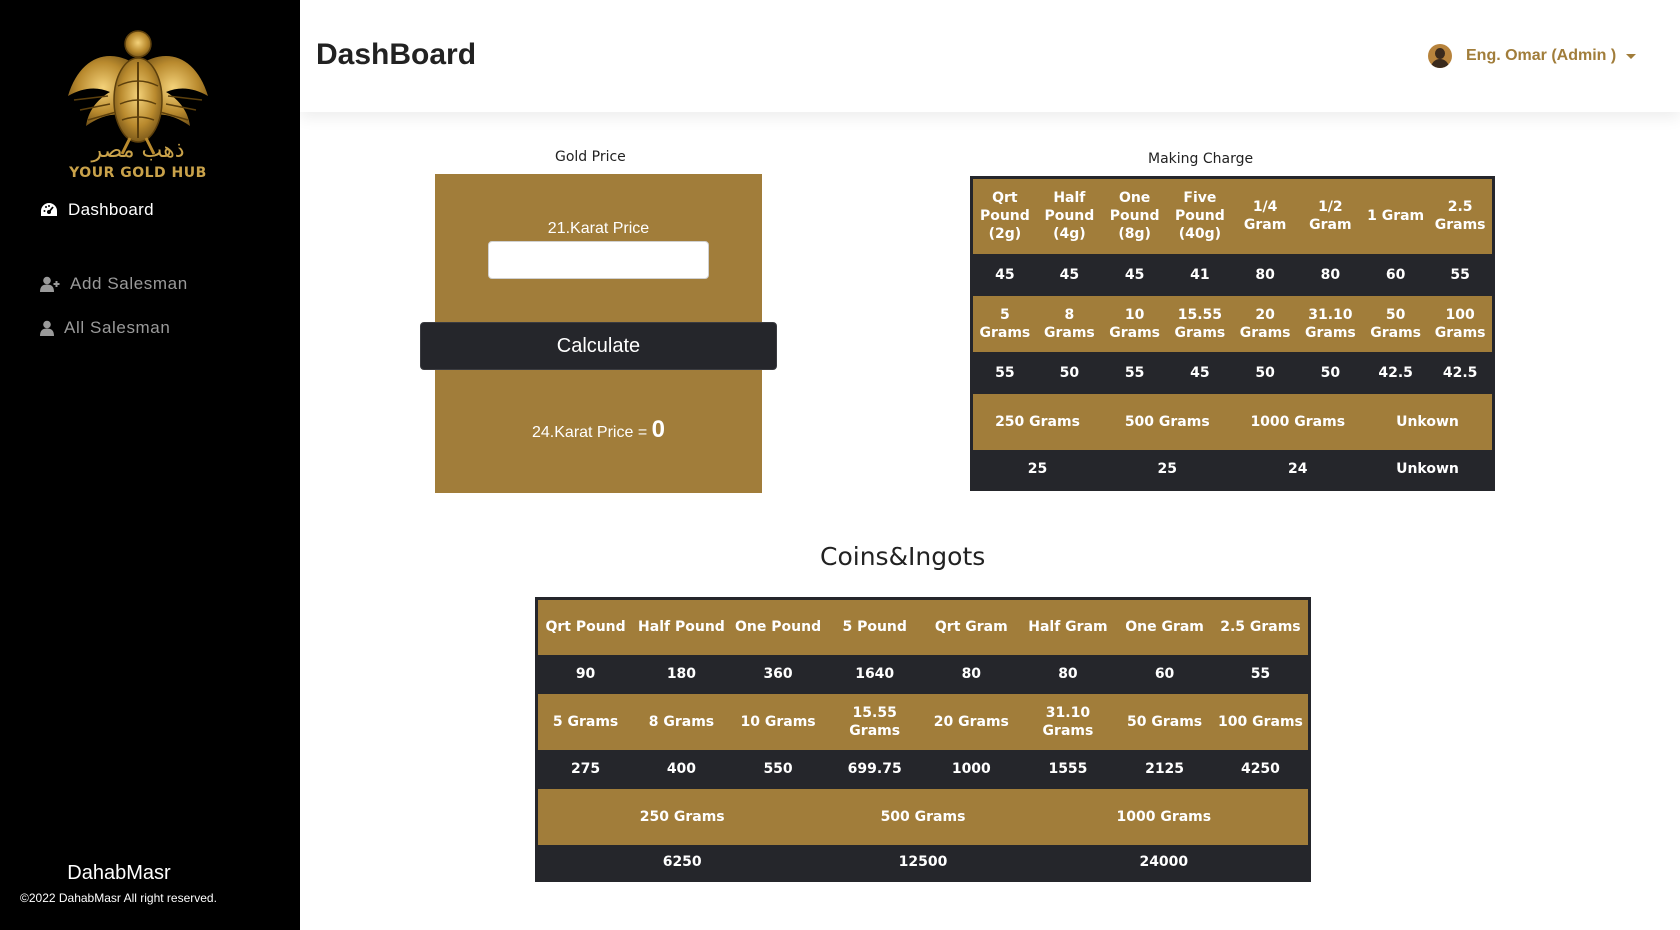 The height and width of the screenshot is (930, 1680). What do you see at coordinates (50, 284) in the screenshot?
I see `user-plus-icon` at bounding box center [50, 284].